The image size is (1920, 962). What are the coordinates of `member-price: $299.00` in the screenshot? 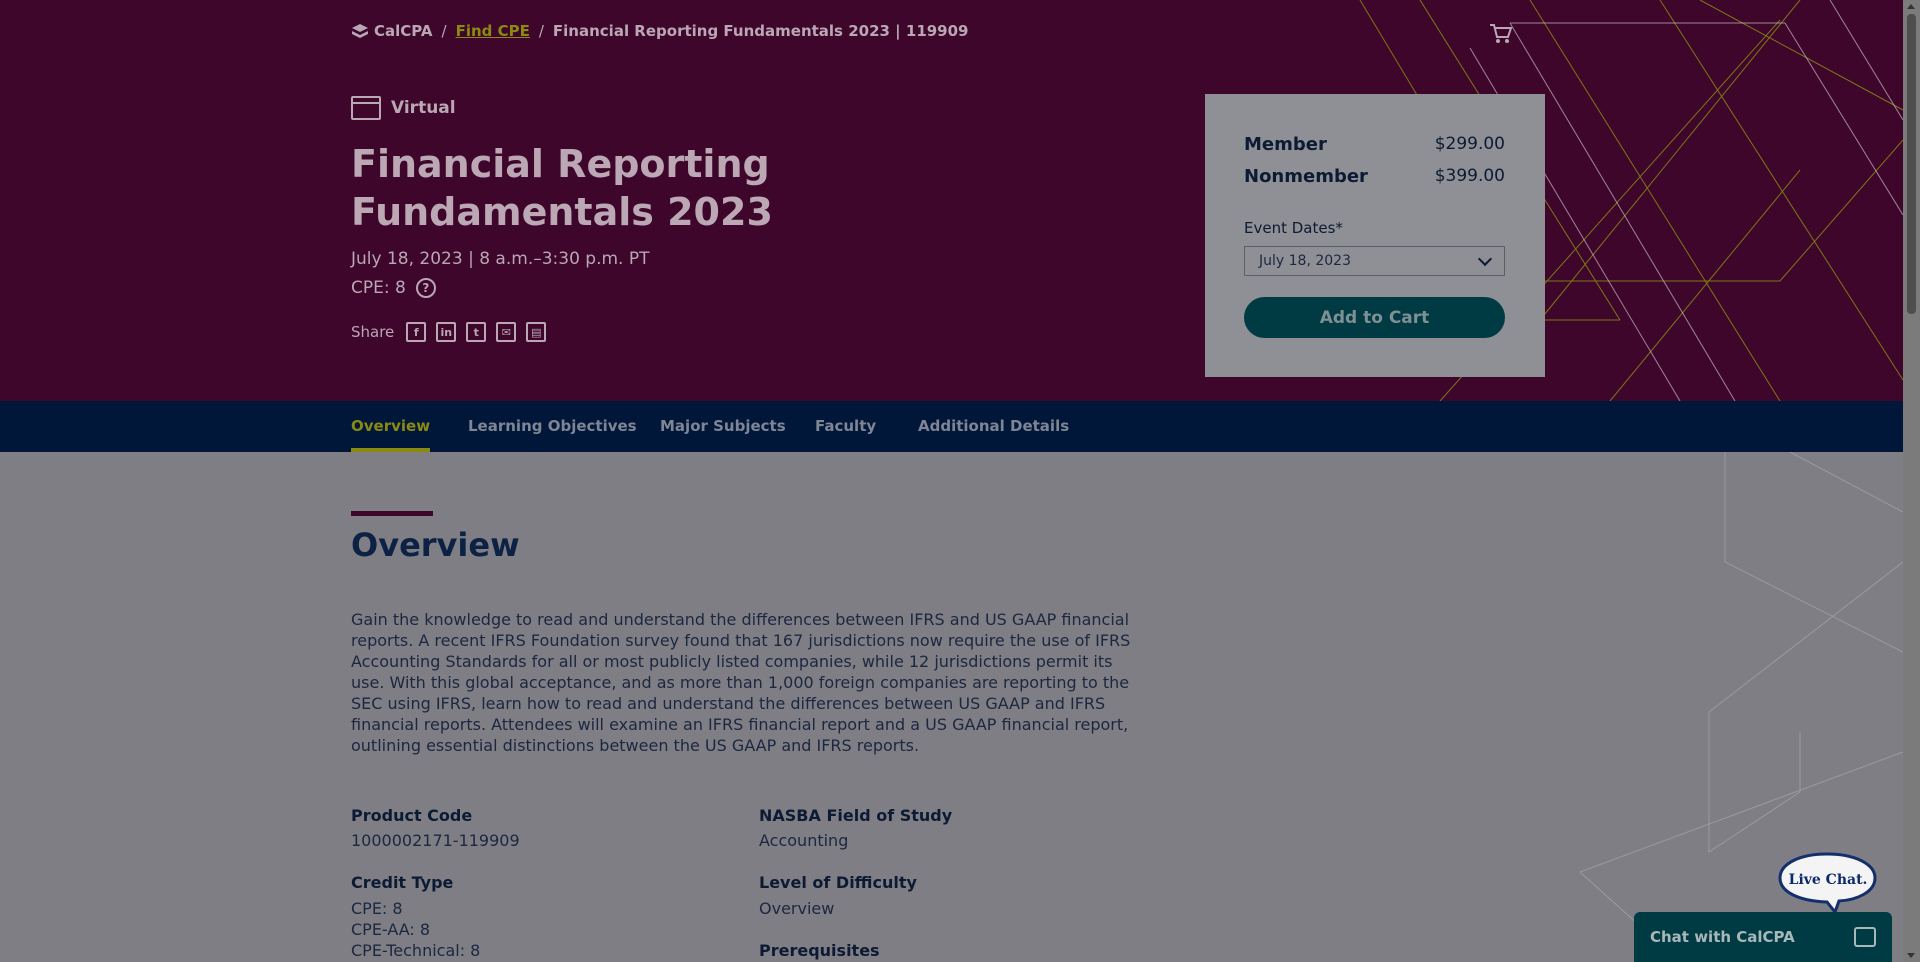 It's located at (1469, 144).